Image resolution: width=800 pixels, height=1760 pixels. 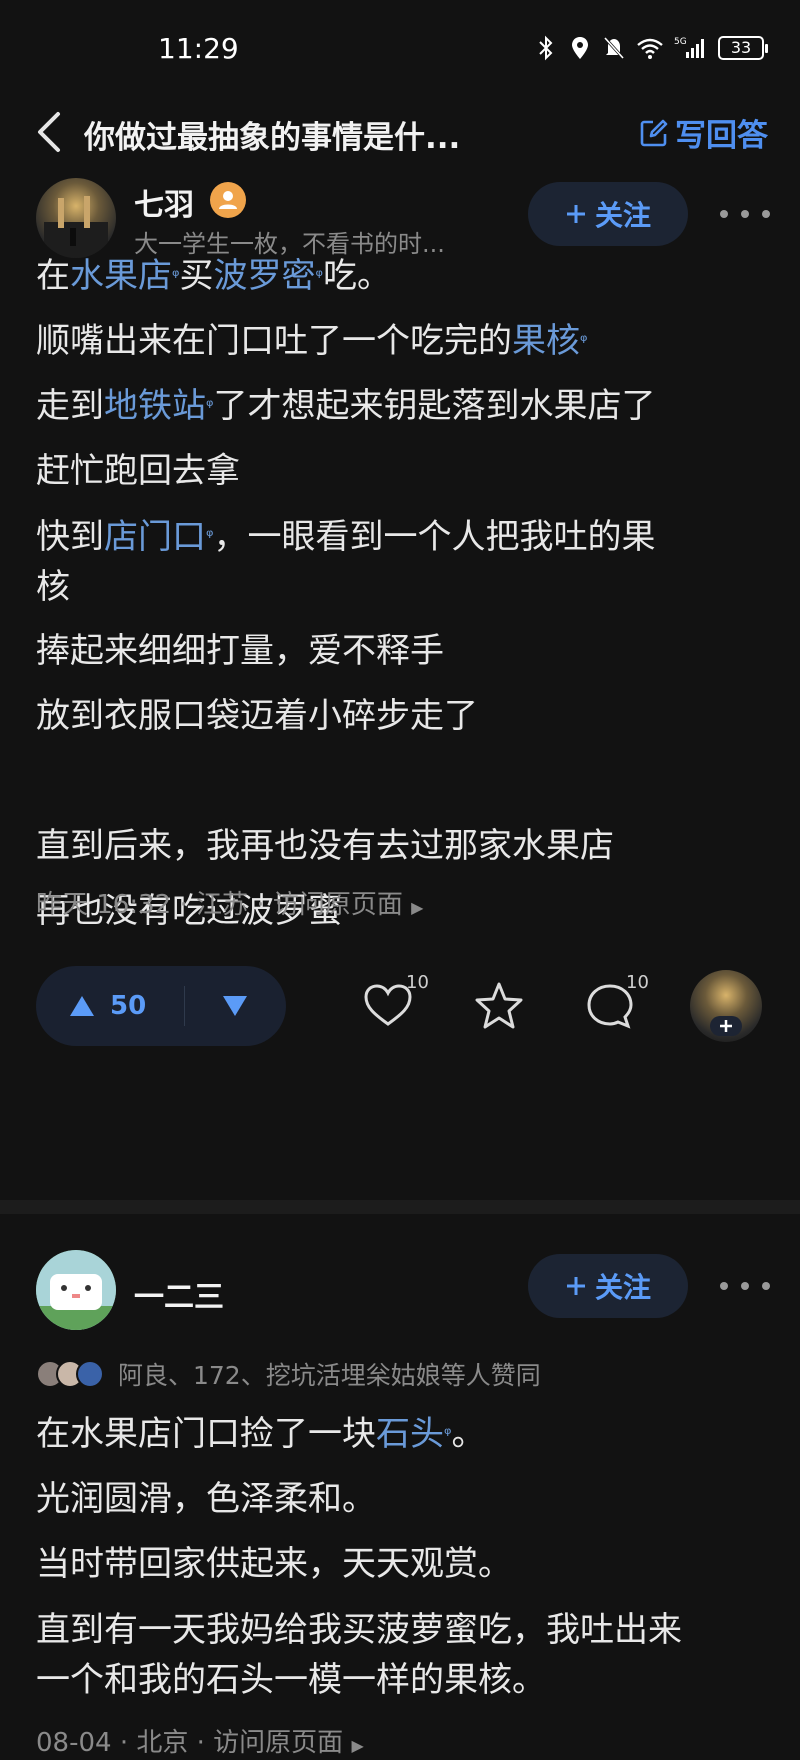 What do you see at coordinates (312, 341) in the screenshot?
I see `content-line: 顺嘴出来在门口吐了一个吃完的果核ᵠ` at bounding box center [312, 341].